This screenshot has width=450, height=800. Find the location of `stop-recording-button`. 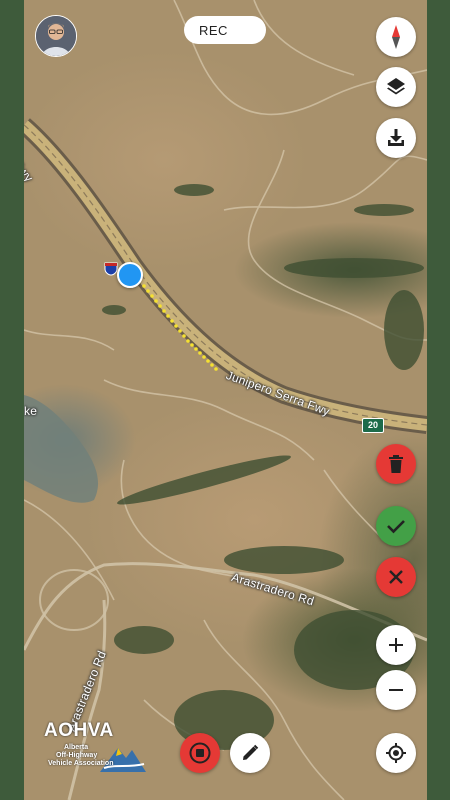

stop-recording-button is located at coordinates (200, 753).